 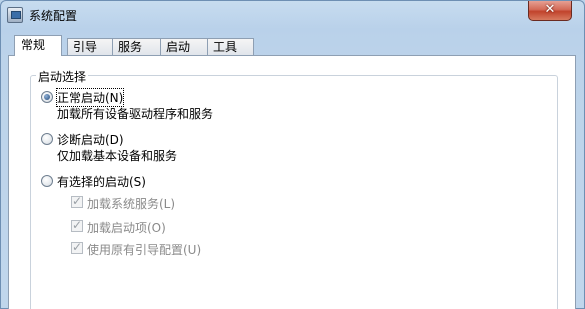 I want to click on title-bar: 系统配置 ✕, so click(x=293, y=16).